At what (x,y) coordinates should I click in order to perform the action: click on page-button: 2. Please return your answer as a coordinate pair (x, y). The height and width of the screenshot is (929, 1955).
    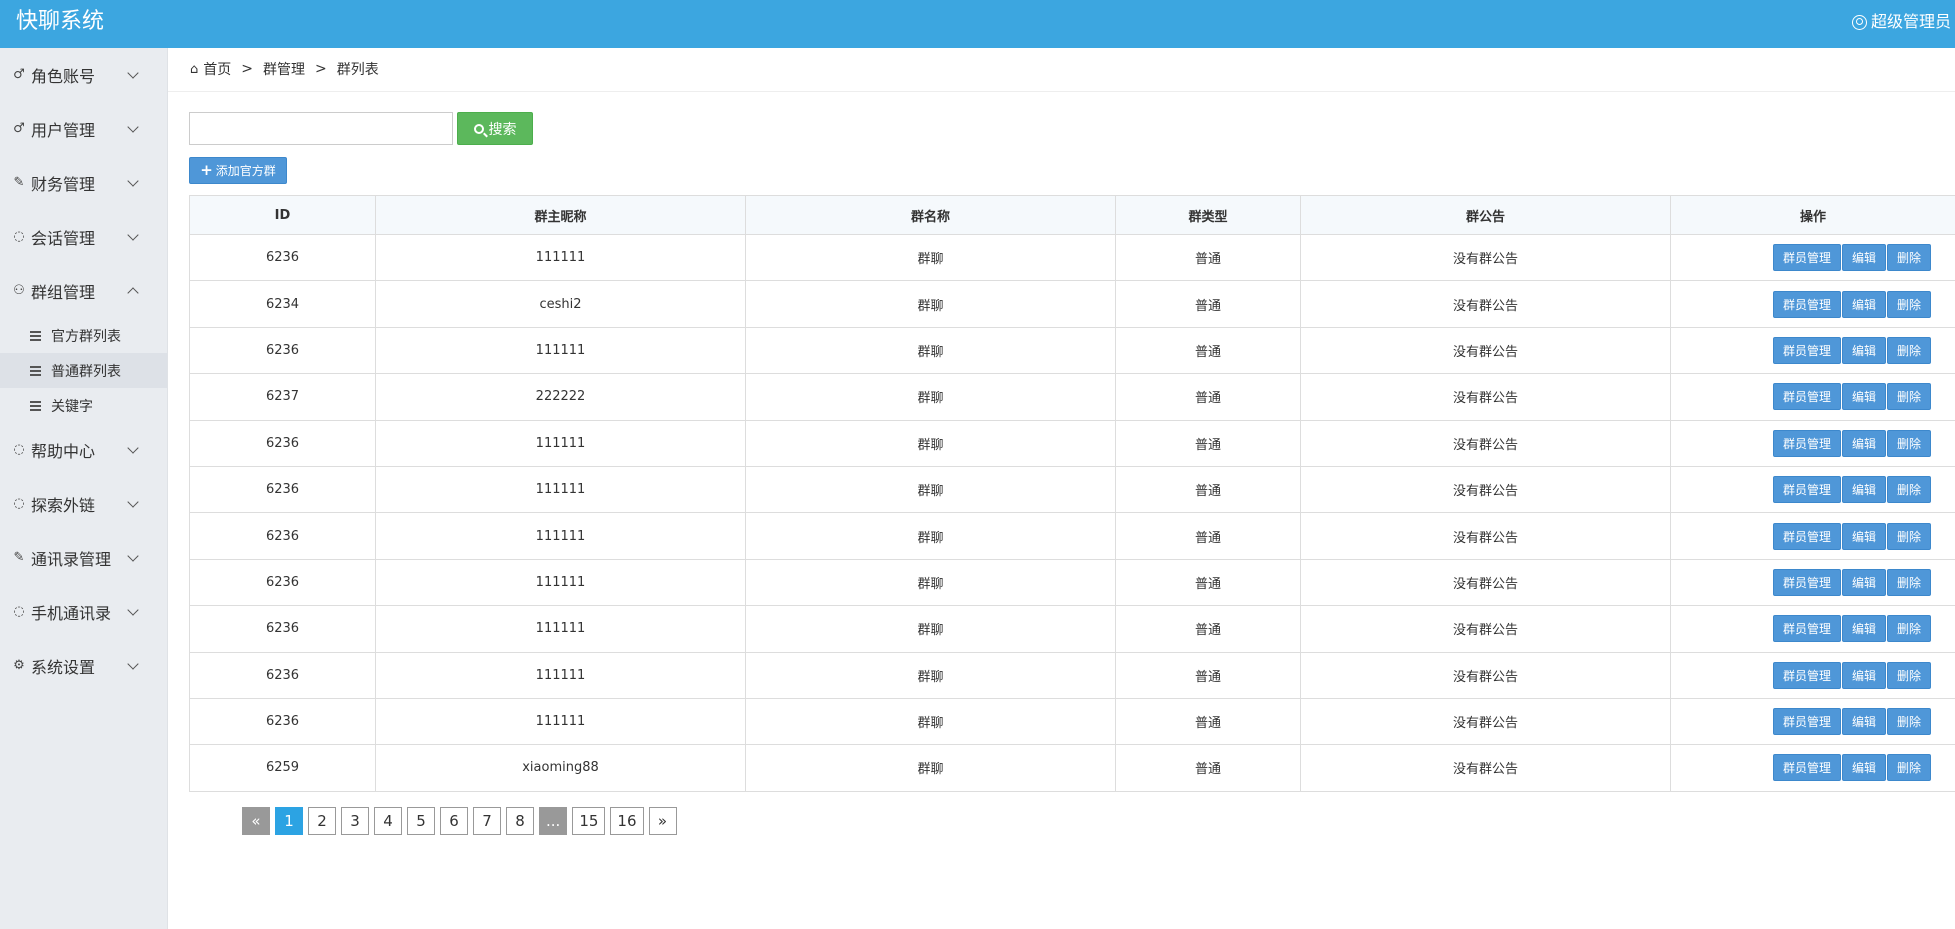
    Looking at the image, I should click on (322, 821).